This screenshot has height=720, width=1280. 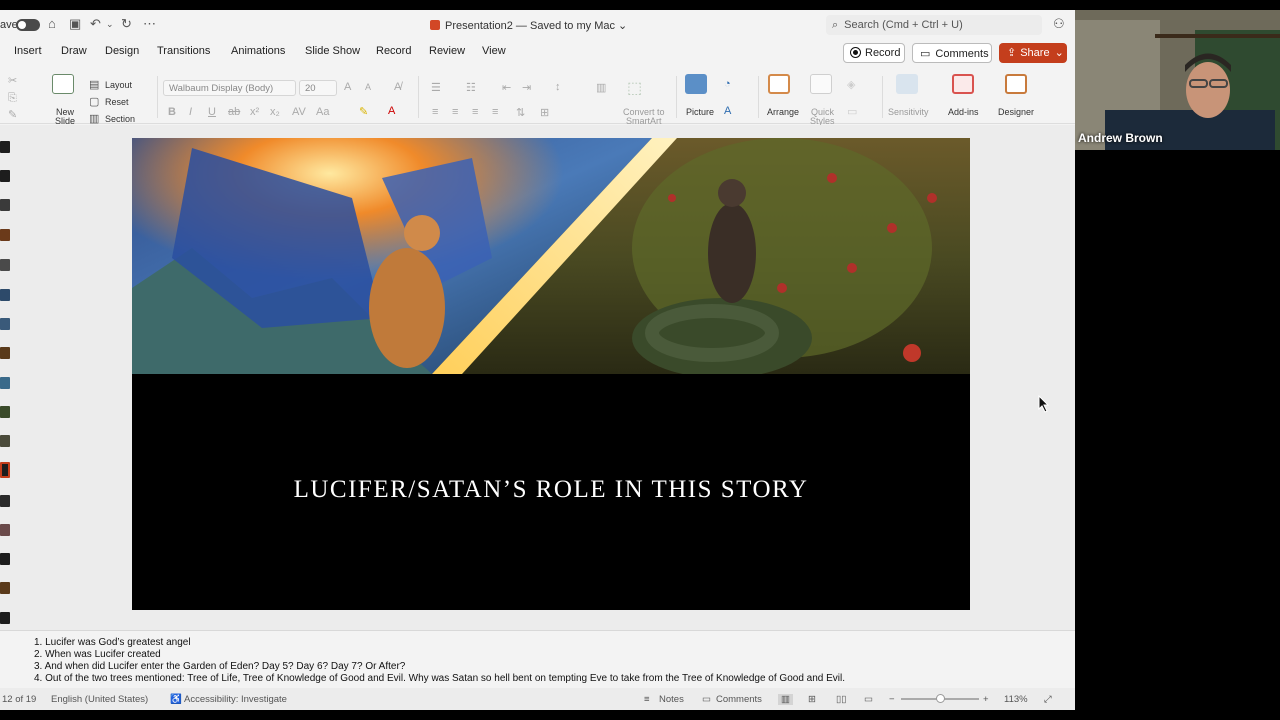 I want to click on tab-insert: Insert, so click(x=28, y=51).